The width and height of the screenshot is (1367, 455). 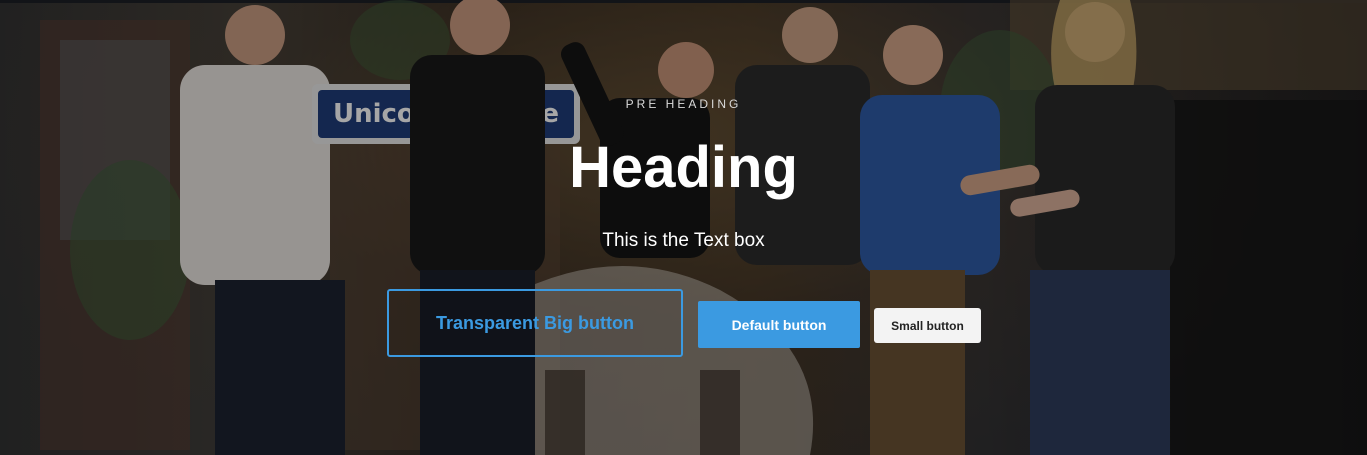 I want to click on heading: Heading, so click(x=683, y=167).